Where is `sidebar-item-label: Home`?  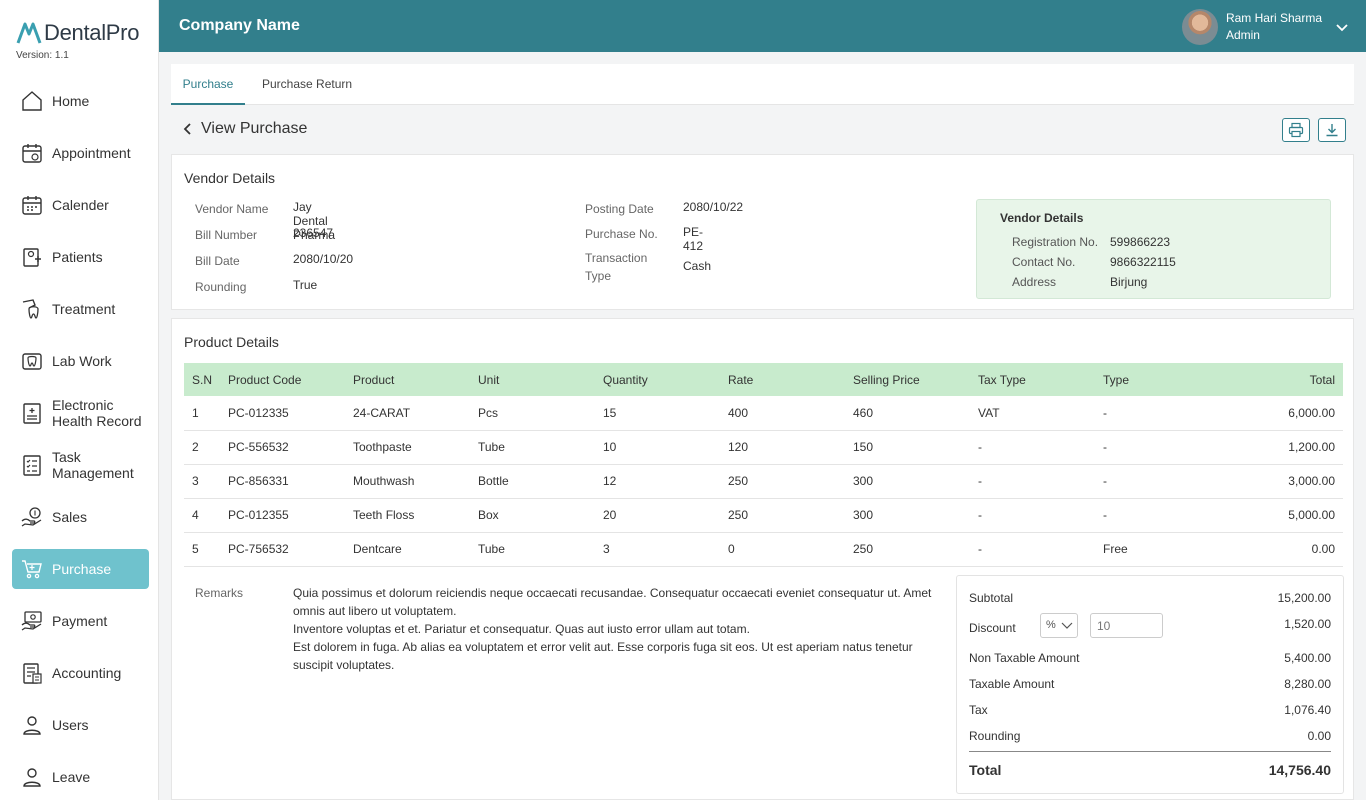 sidebar-item-label: Home is located at coordinates (71, 101).